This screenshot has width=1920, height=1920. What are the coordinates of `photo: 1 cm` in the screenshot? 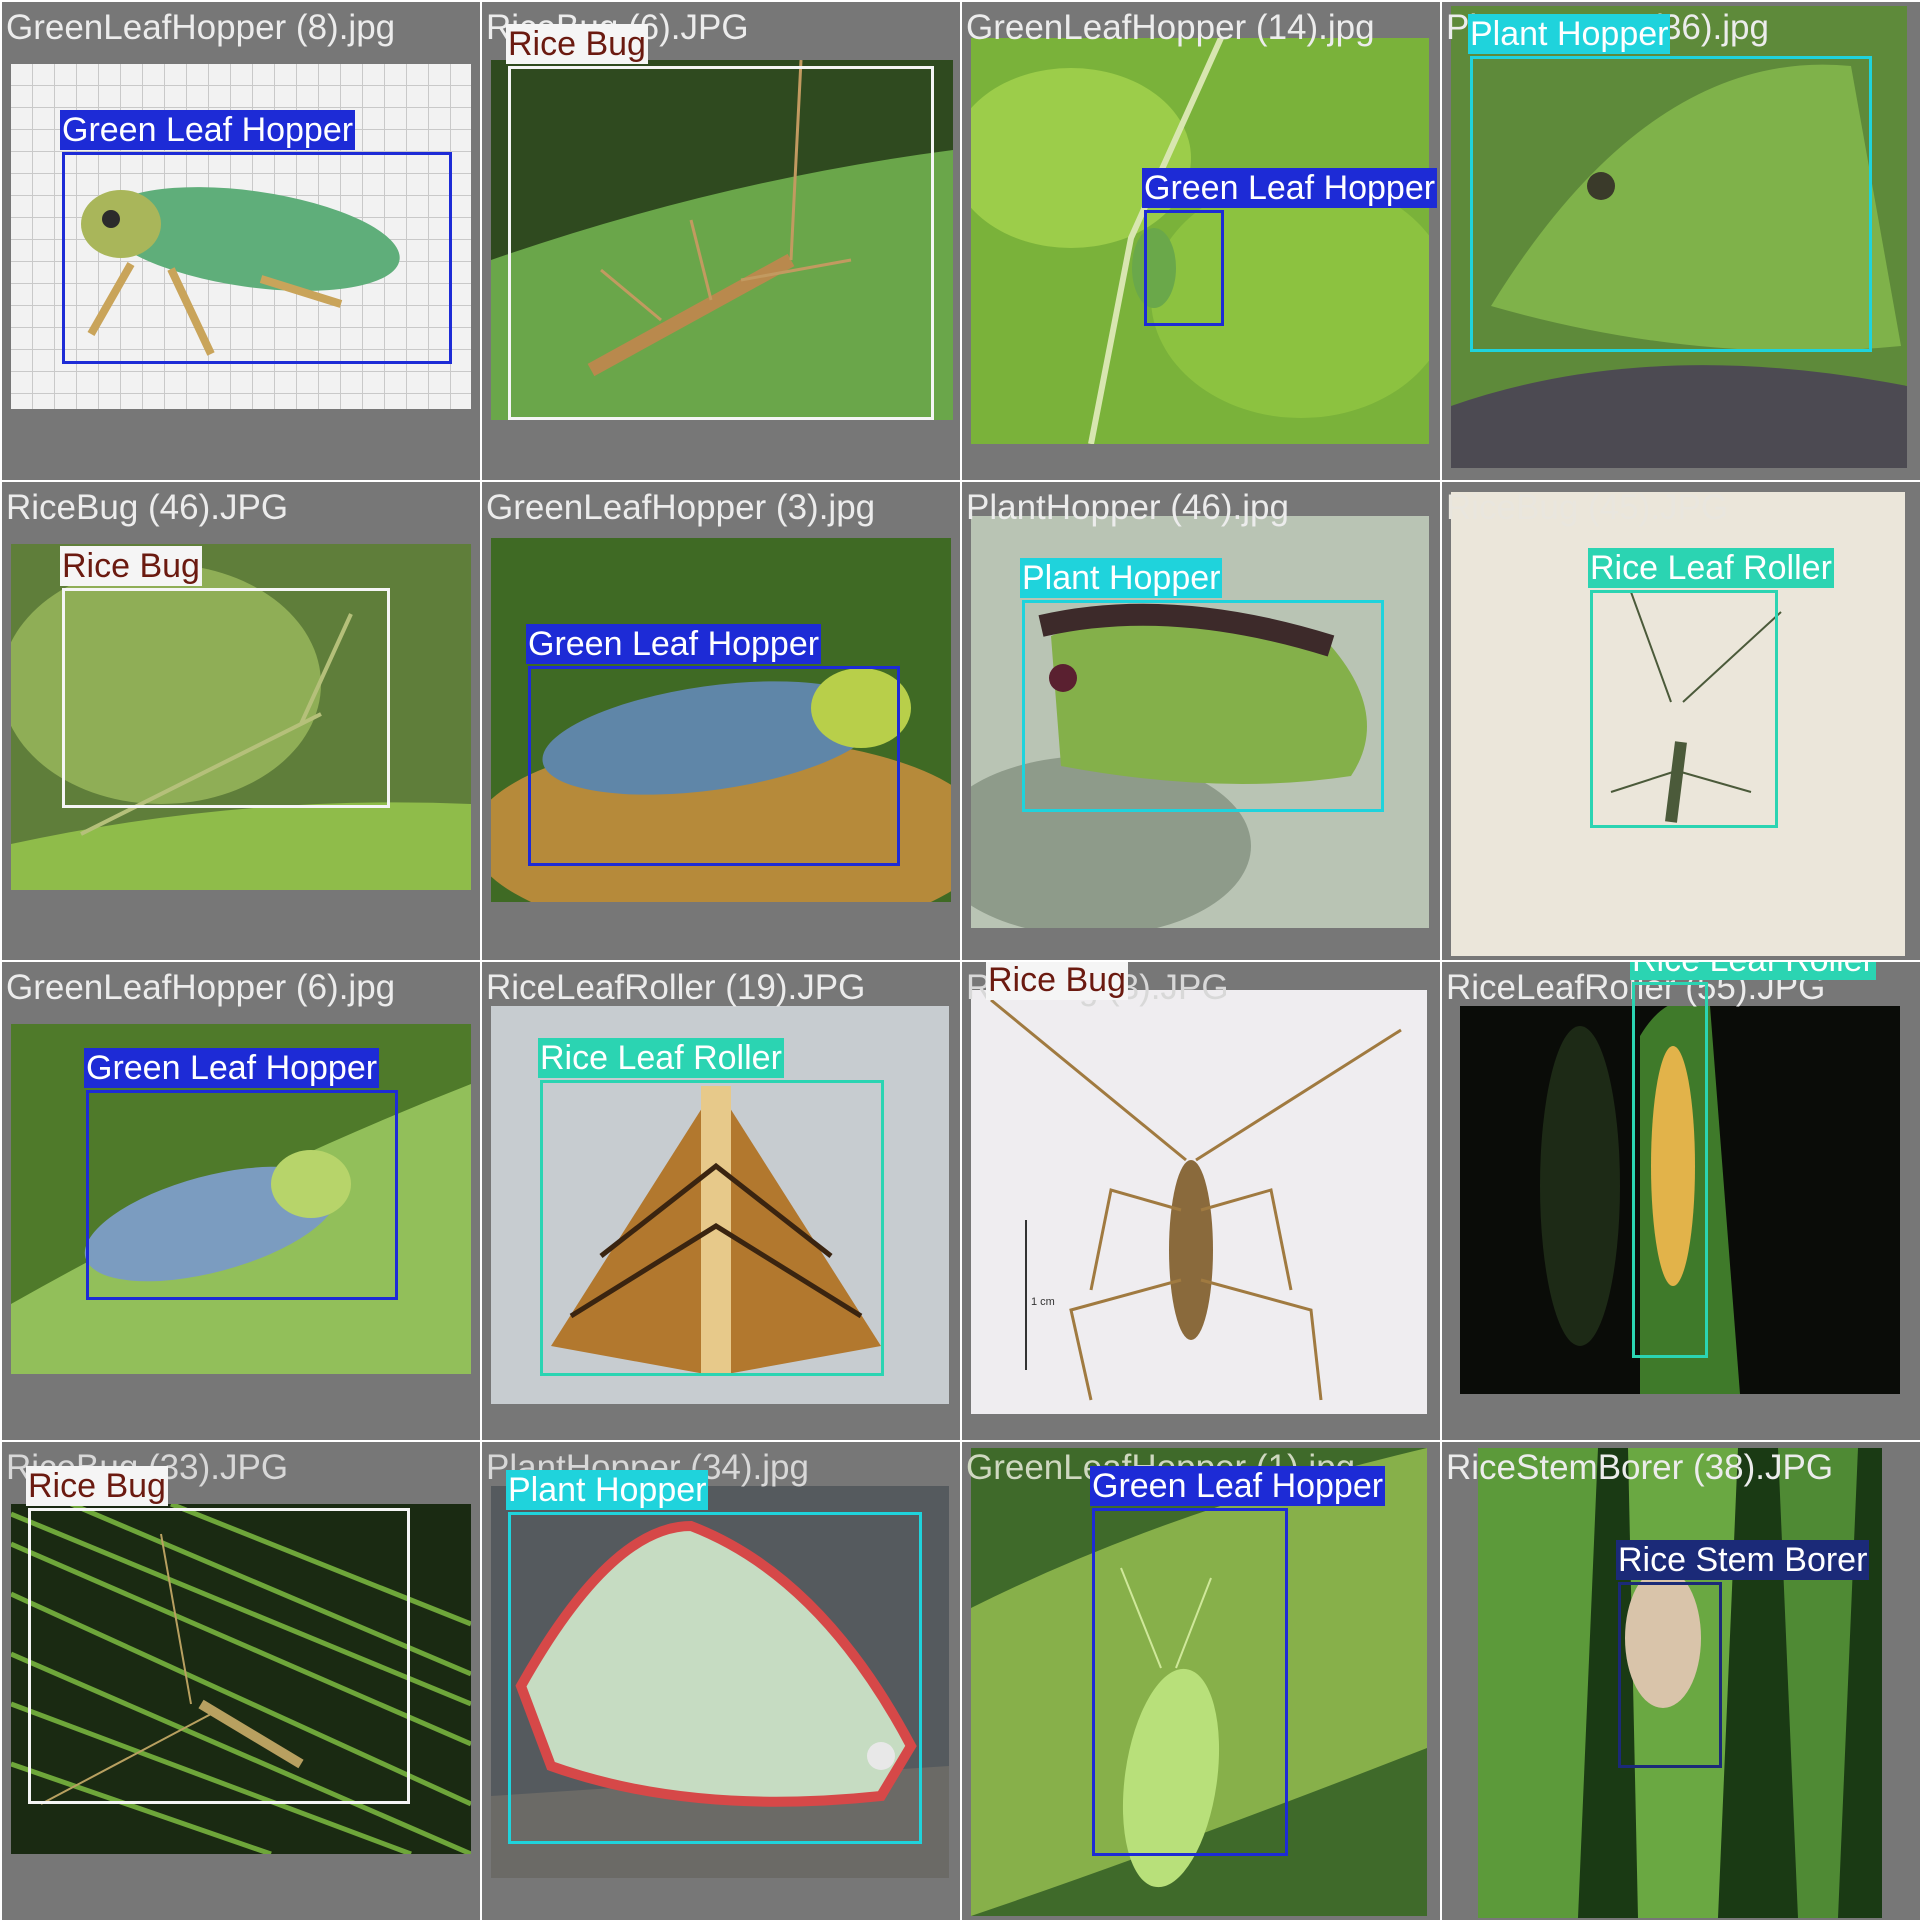 It's located at (1199, 1202).